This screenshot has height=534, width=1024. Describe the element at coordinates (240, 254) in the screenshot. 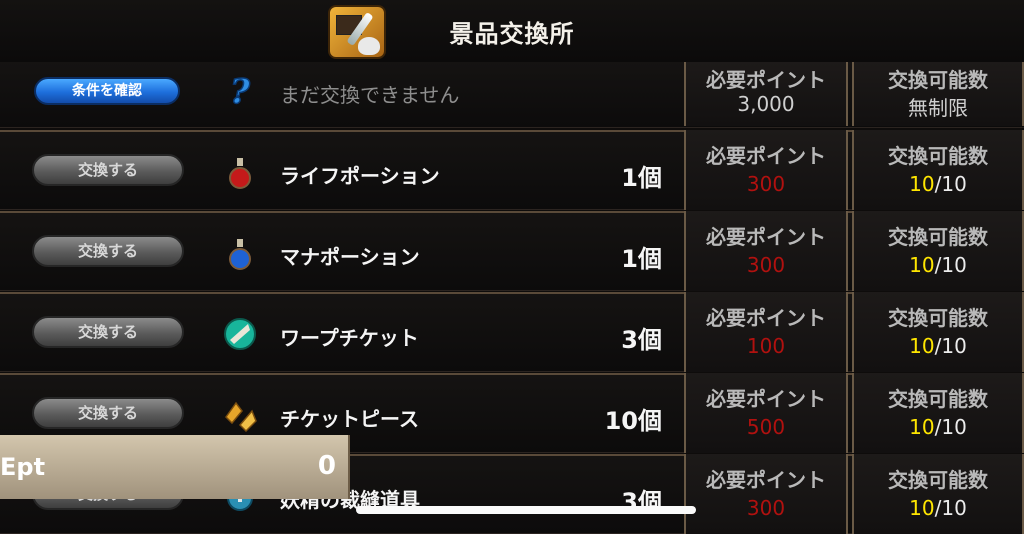

I see `blue-potion-icon` at that location.